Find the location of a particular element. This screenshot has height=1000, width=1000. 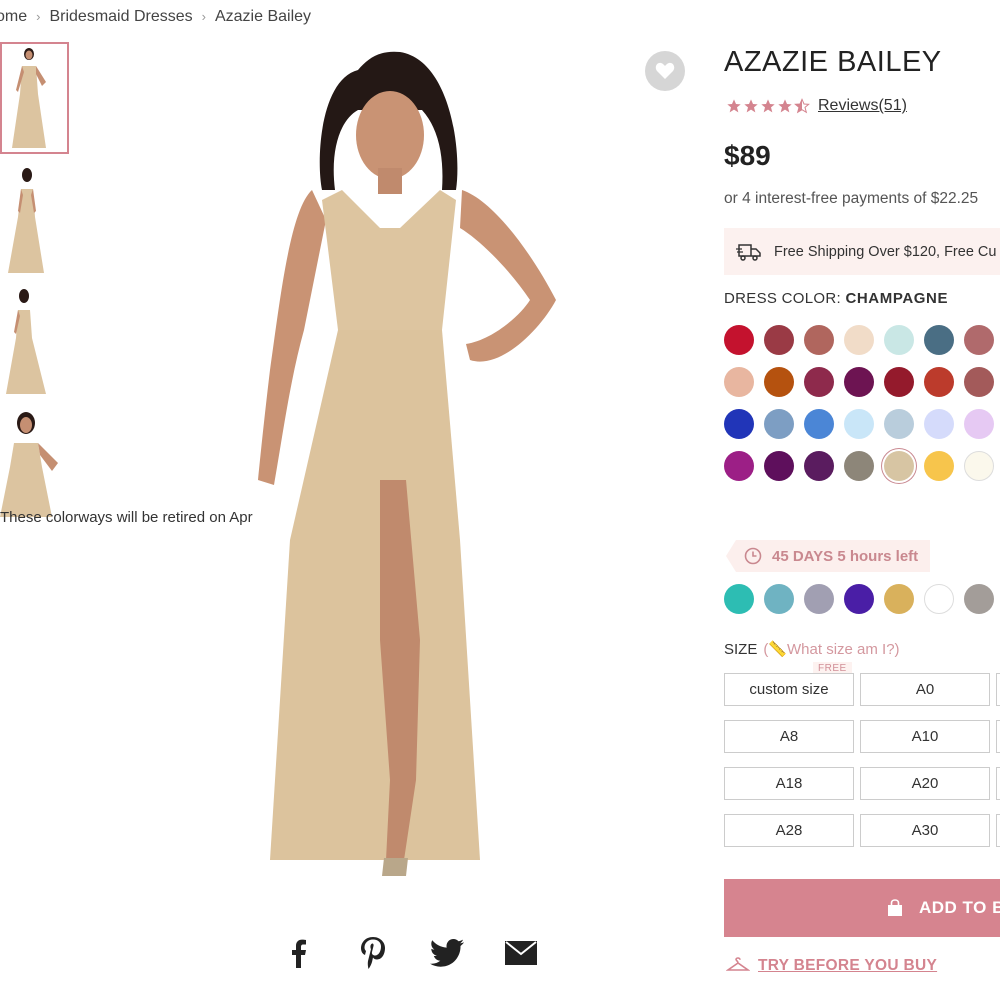

favorite-button is located at coordinates (665, 71).